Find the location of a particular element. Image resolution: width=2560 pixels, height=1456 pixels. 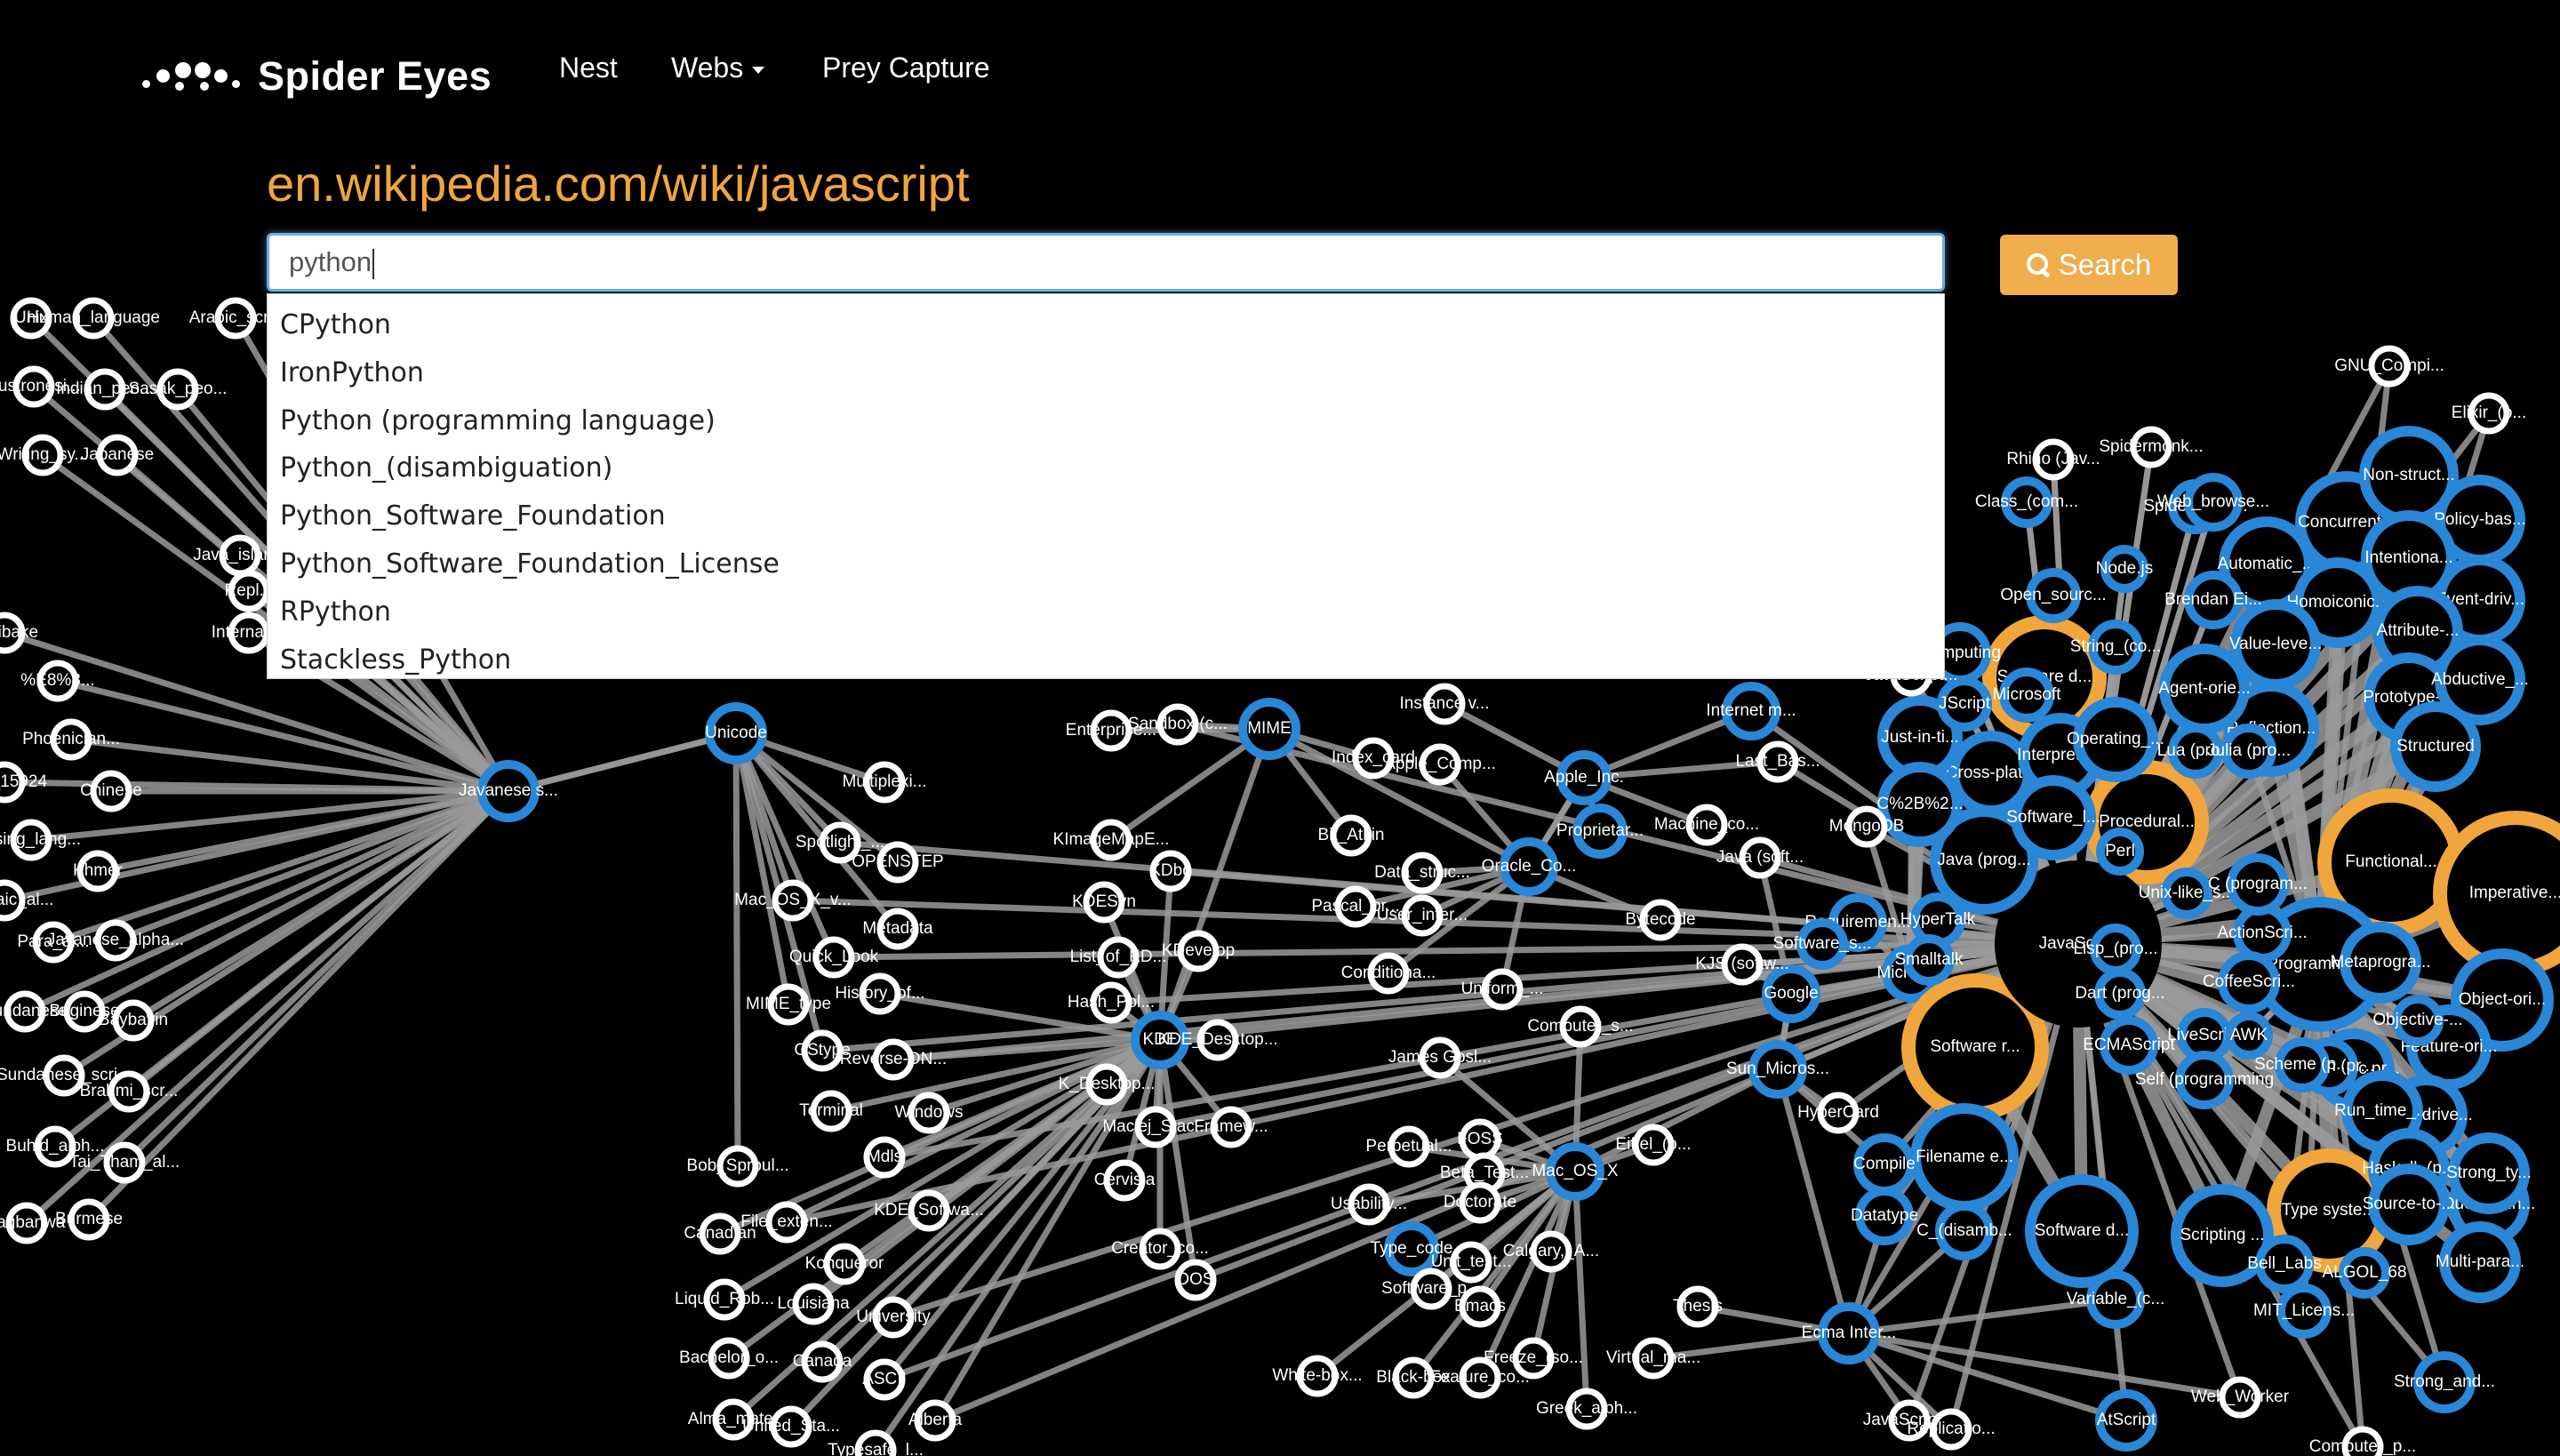

graph-node: Cervisia is located at coordinates (1125, 1180).